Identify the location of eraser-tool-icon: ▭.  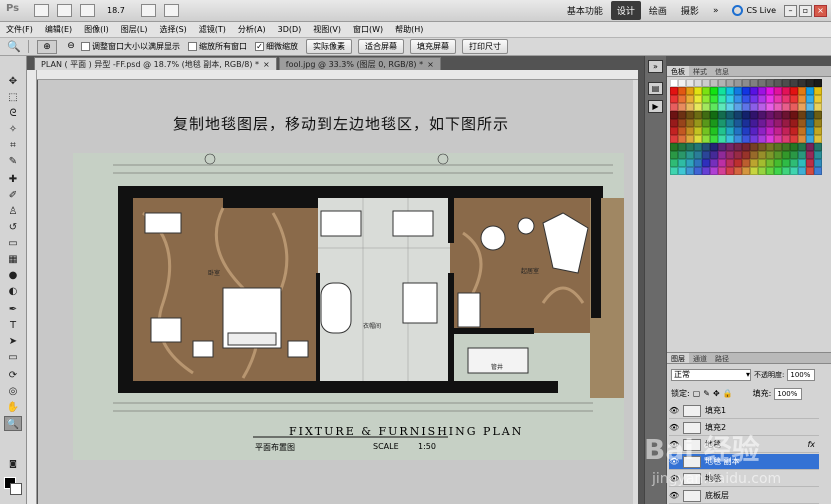
(13, 243).